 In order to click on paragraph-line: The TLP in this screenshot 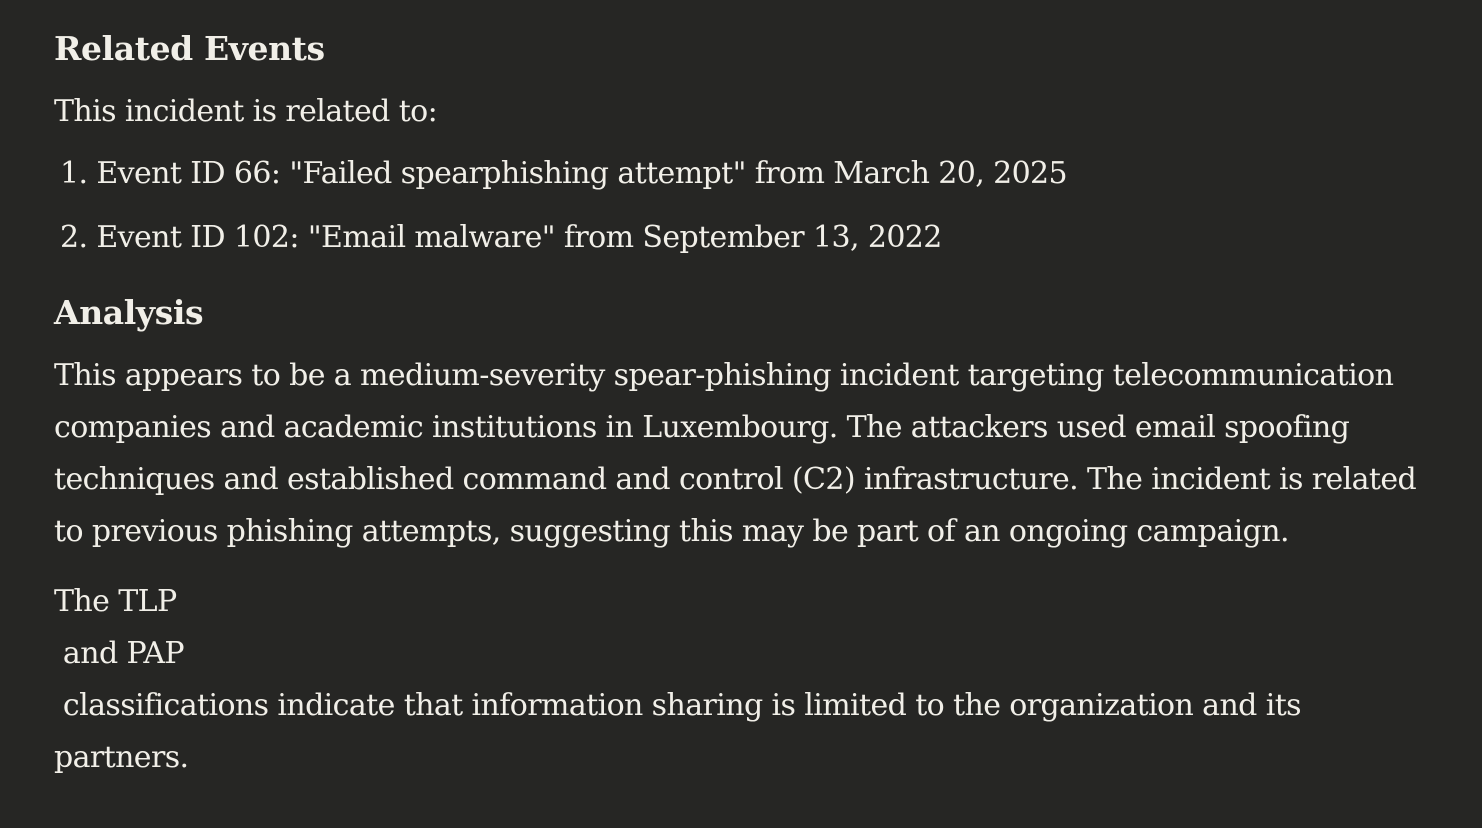, I will do `click(115, 601)`.